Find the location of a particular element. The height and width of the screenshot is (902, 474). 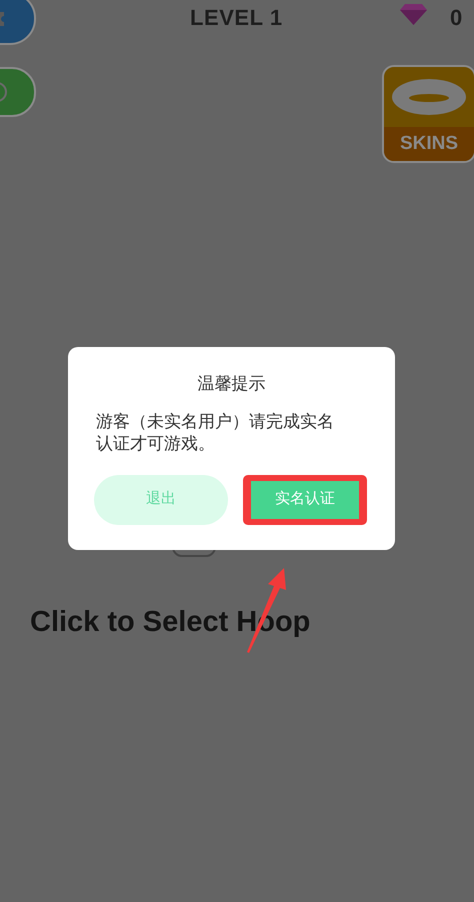

skins-button: SKINS is located at coordinates (428, 114).